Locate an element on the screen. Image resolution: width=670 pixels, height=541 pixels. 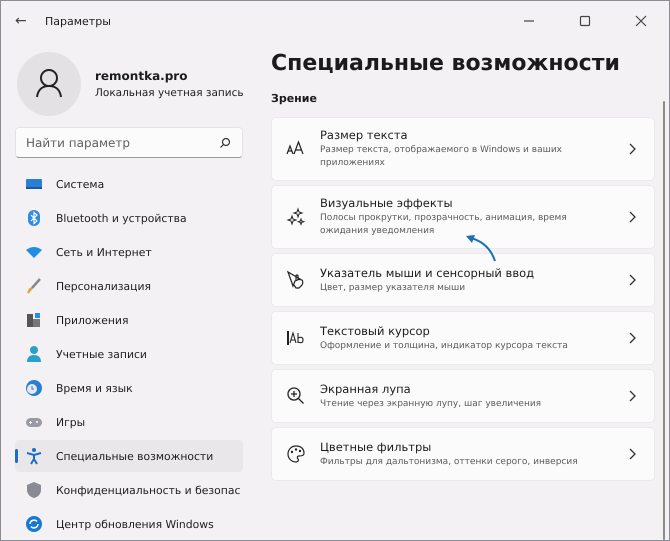
back-button: ← is located at coordinates (30, 21).